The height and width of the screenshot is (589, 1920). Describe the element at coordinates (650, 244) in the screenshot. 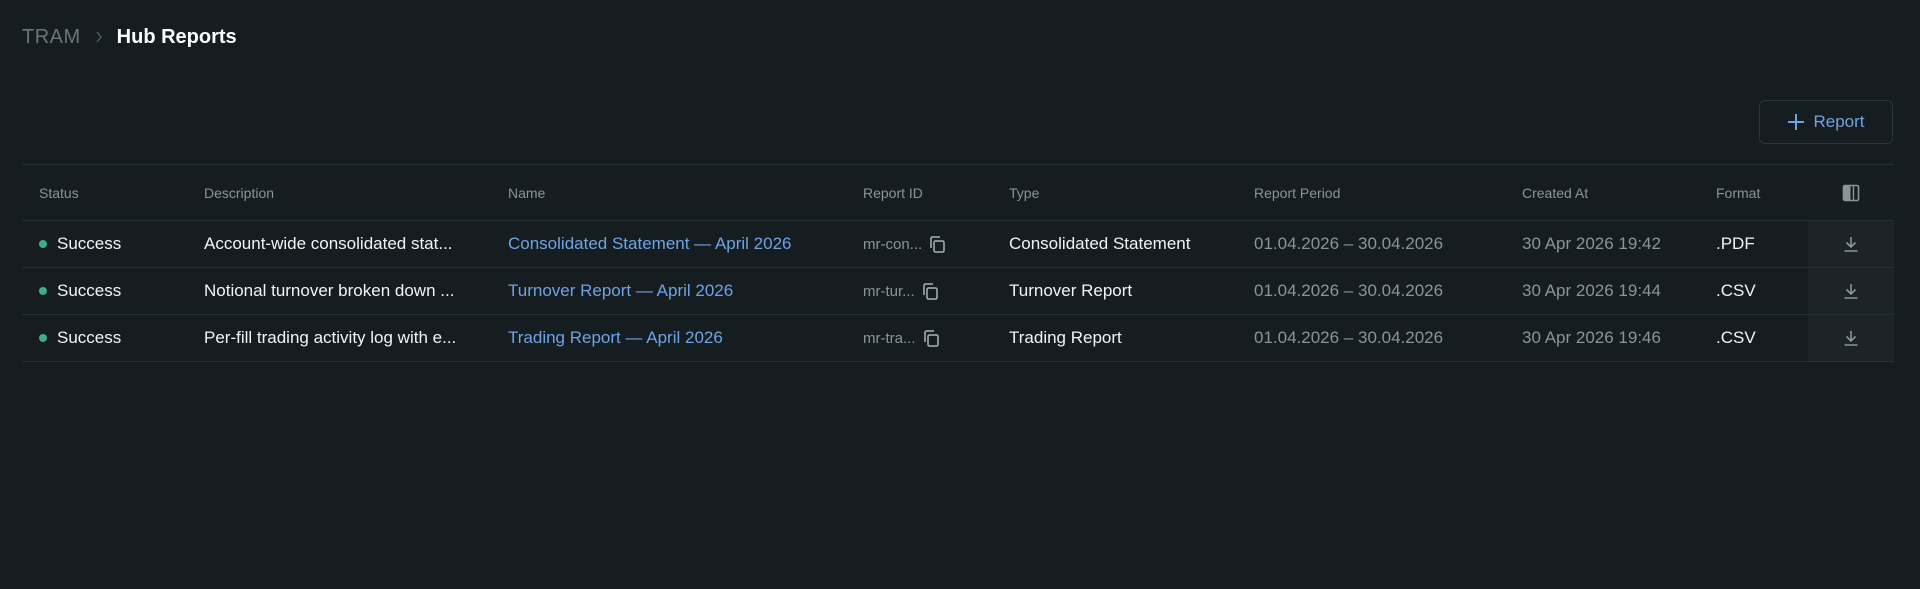

I see `report-name-link: Consolidated Statement — April 2026` at that location.